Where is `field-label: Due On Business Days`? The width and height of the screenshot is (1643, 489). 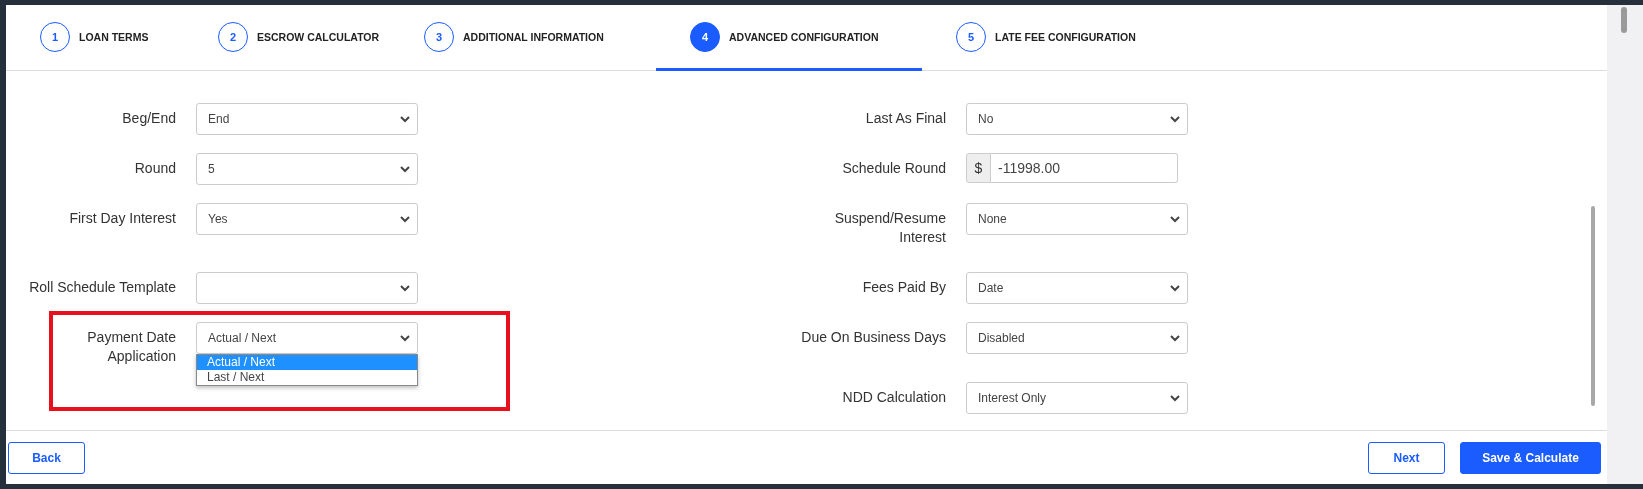 field-label: Due On Business Days is located at coordinates (873, 337).